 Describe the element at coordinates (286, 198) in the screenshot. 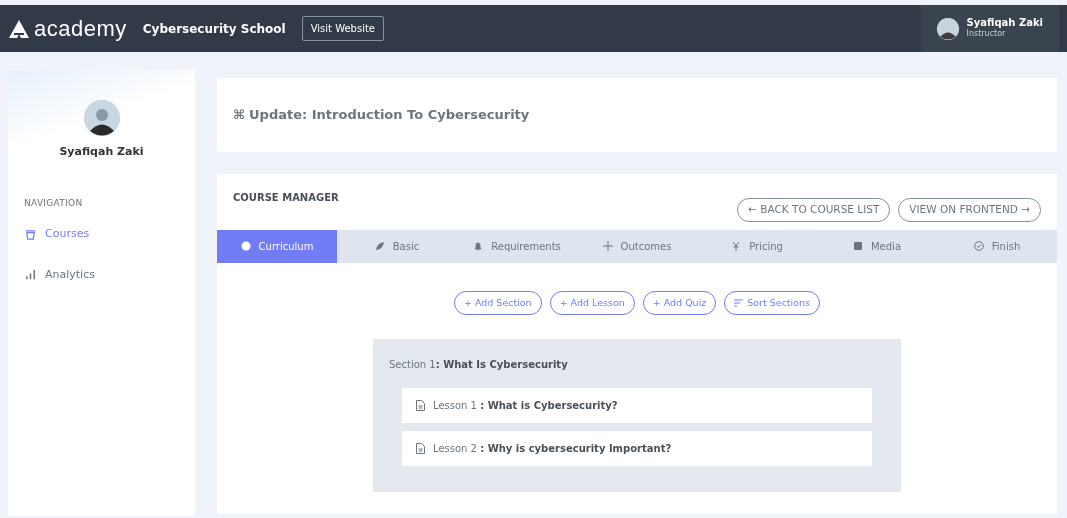

I see `card-title: COURSE MANAGER` at that location.